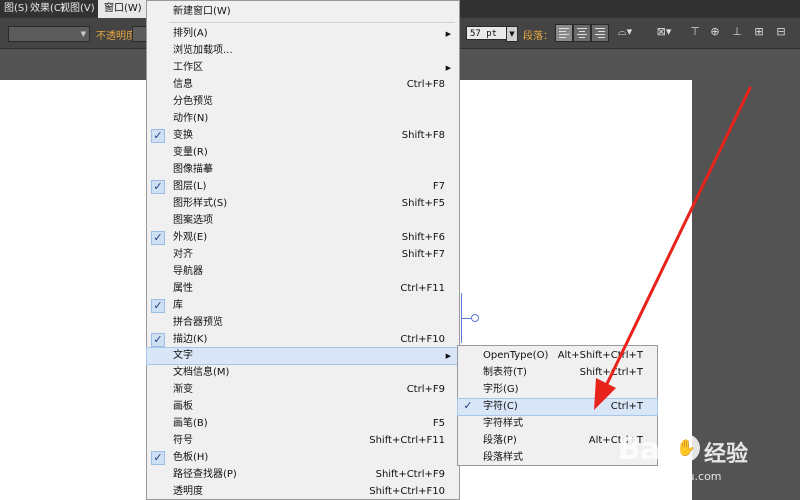 The image size is (800, 500). I want to click on red-arrow-icon, so click(673, 248).